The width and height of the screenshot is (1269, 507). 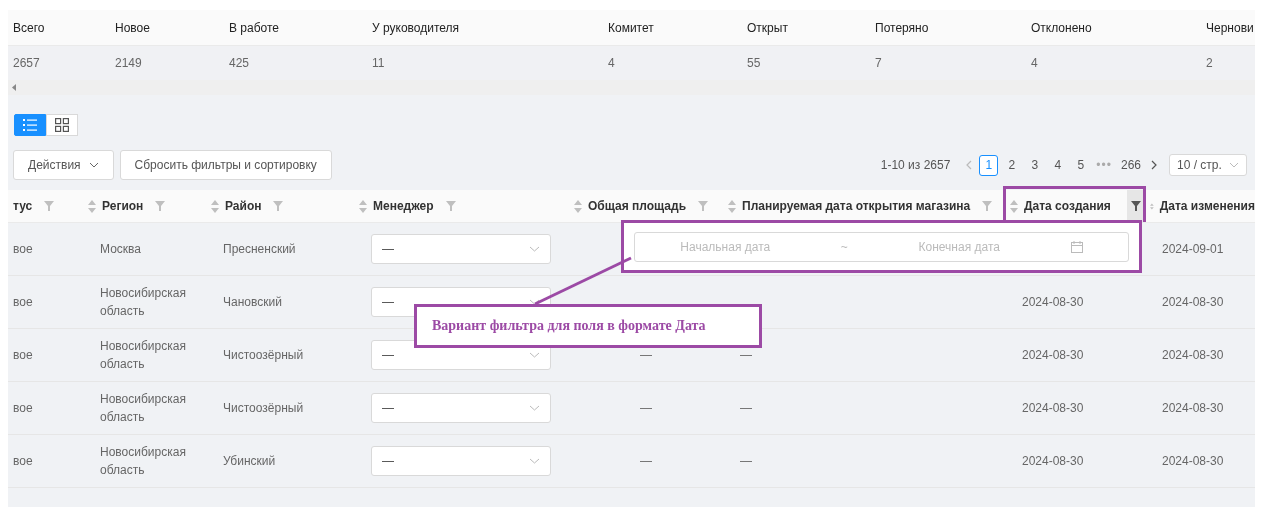 What do you see at coordinates (225, 165) in the screenshot?
I see `reset-filters-button: Сбросить фильтры и сортировку` at bounding box center [225, 165].